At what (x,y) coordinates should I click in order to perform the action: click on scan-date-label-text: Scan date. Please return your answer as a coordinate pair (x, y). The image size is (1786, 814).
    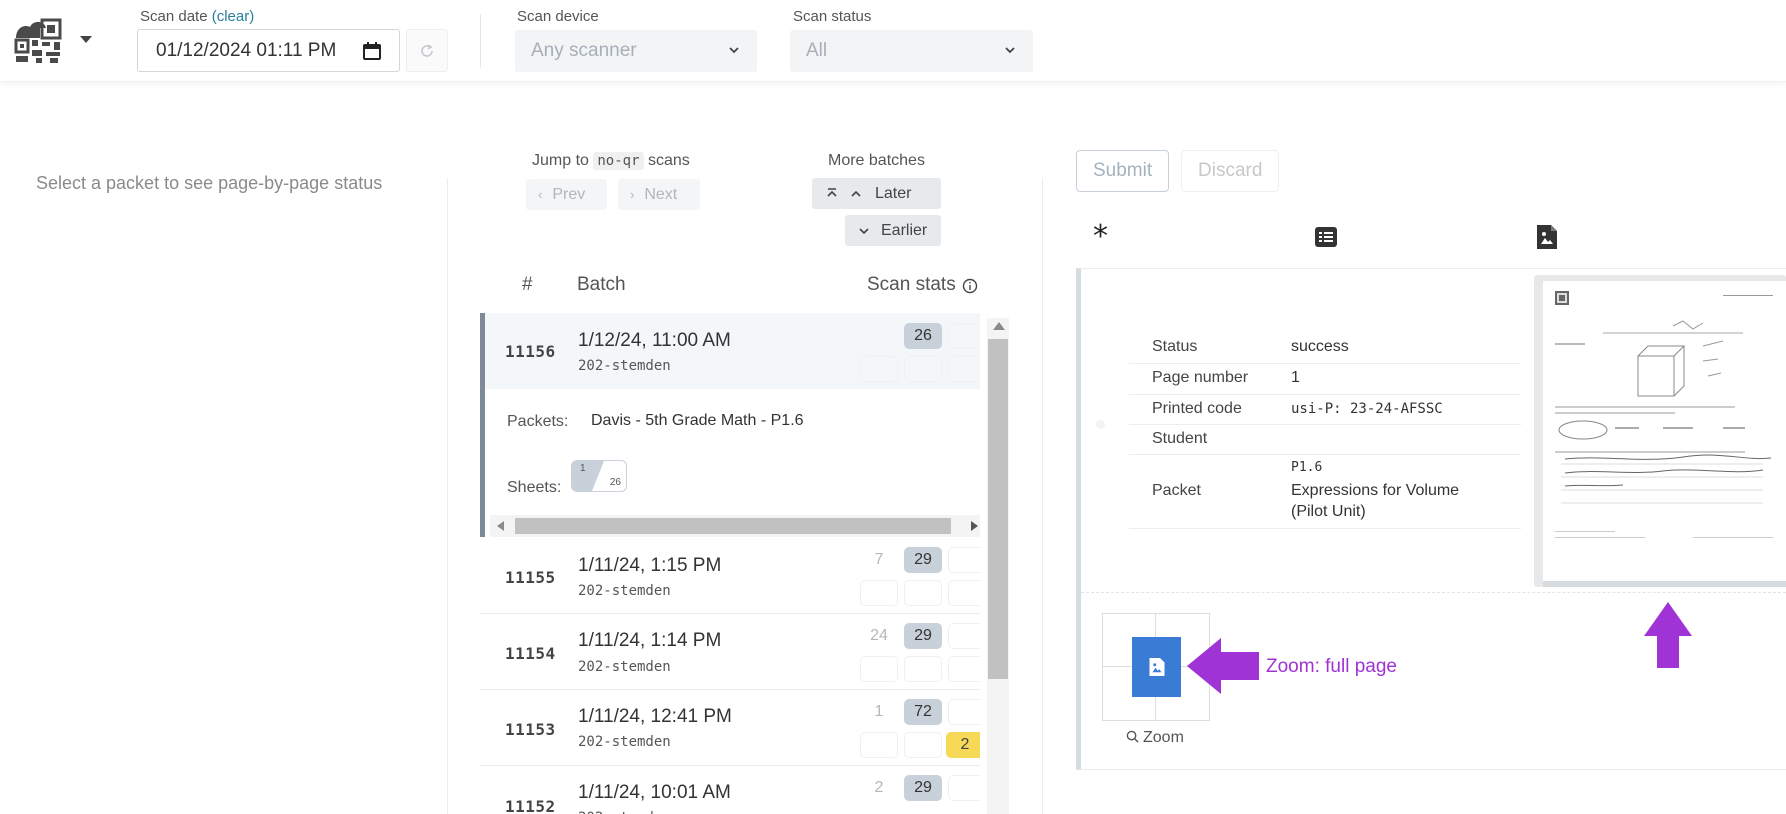
    Looking at the image, I should click on (174, 16).